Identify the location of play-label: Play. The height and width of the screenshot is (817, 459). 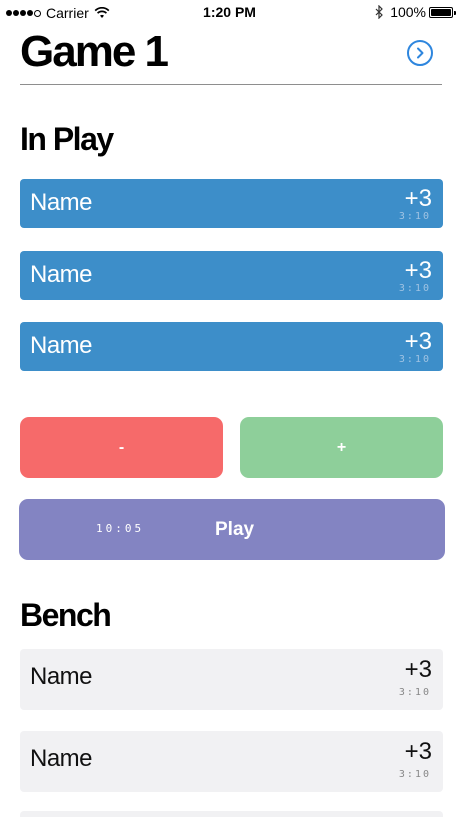
(235, 529).